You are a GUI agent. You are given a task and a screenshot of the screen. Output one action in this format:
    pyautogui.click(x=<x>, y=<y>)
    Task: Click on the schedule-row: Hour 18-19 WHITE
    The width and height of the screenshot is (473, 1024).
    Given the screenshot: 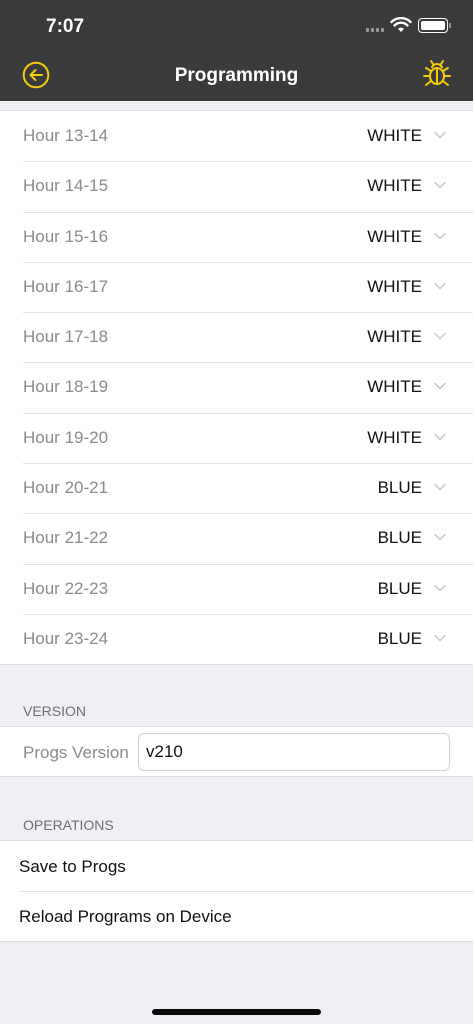 What is the action you would take?
    pyautogui.click(x=236, y=387)
    